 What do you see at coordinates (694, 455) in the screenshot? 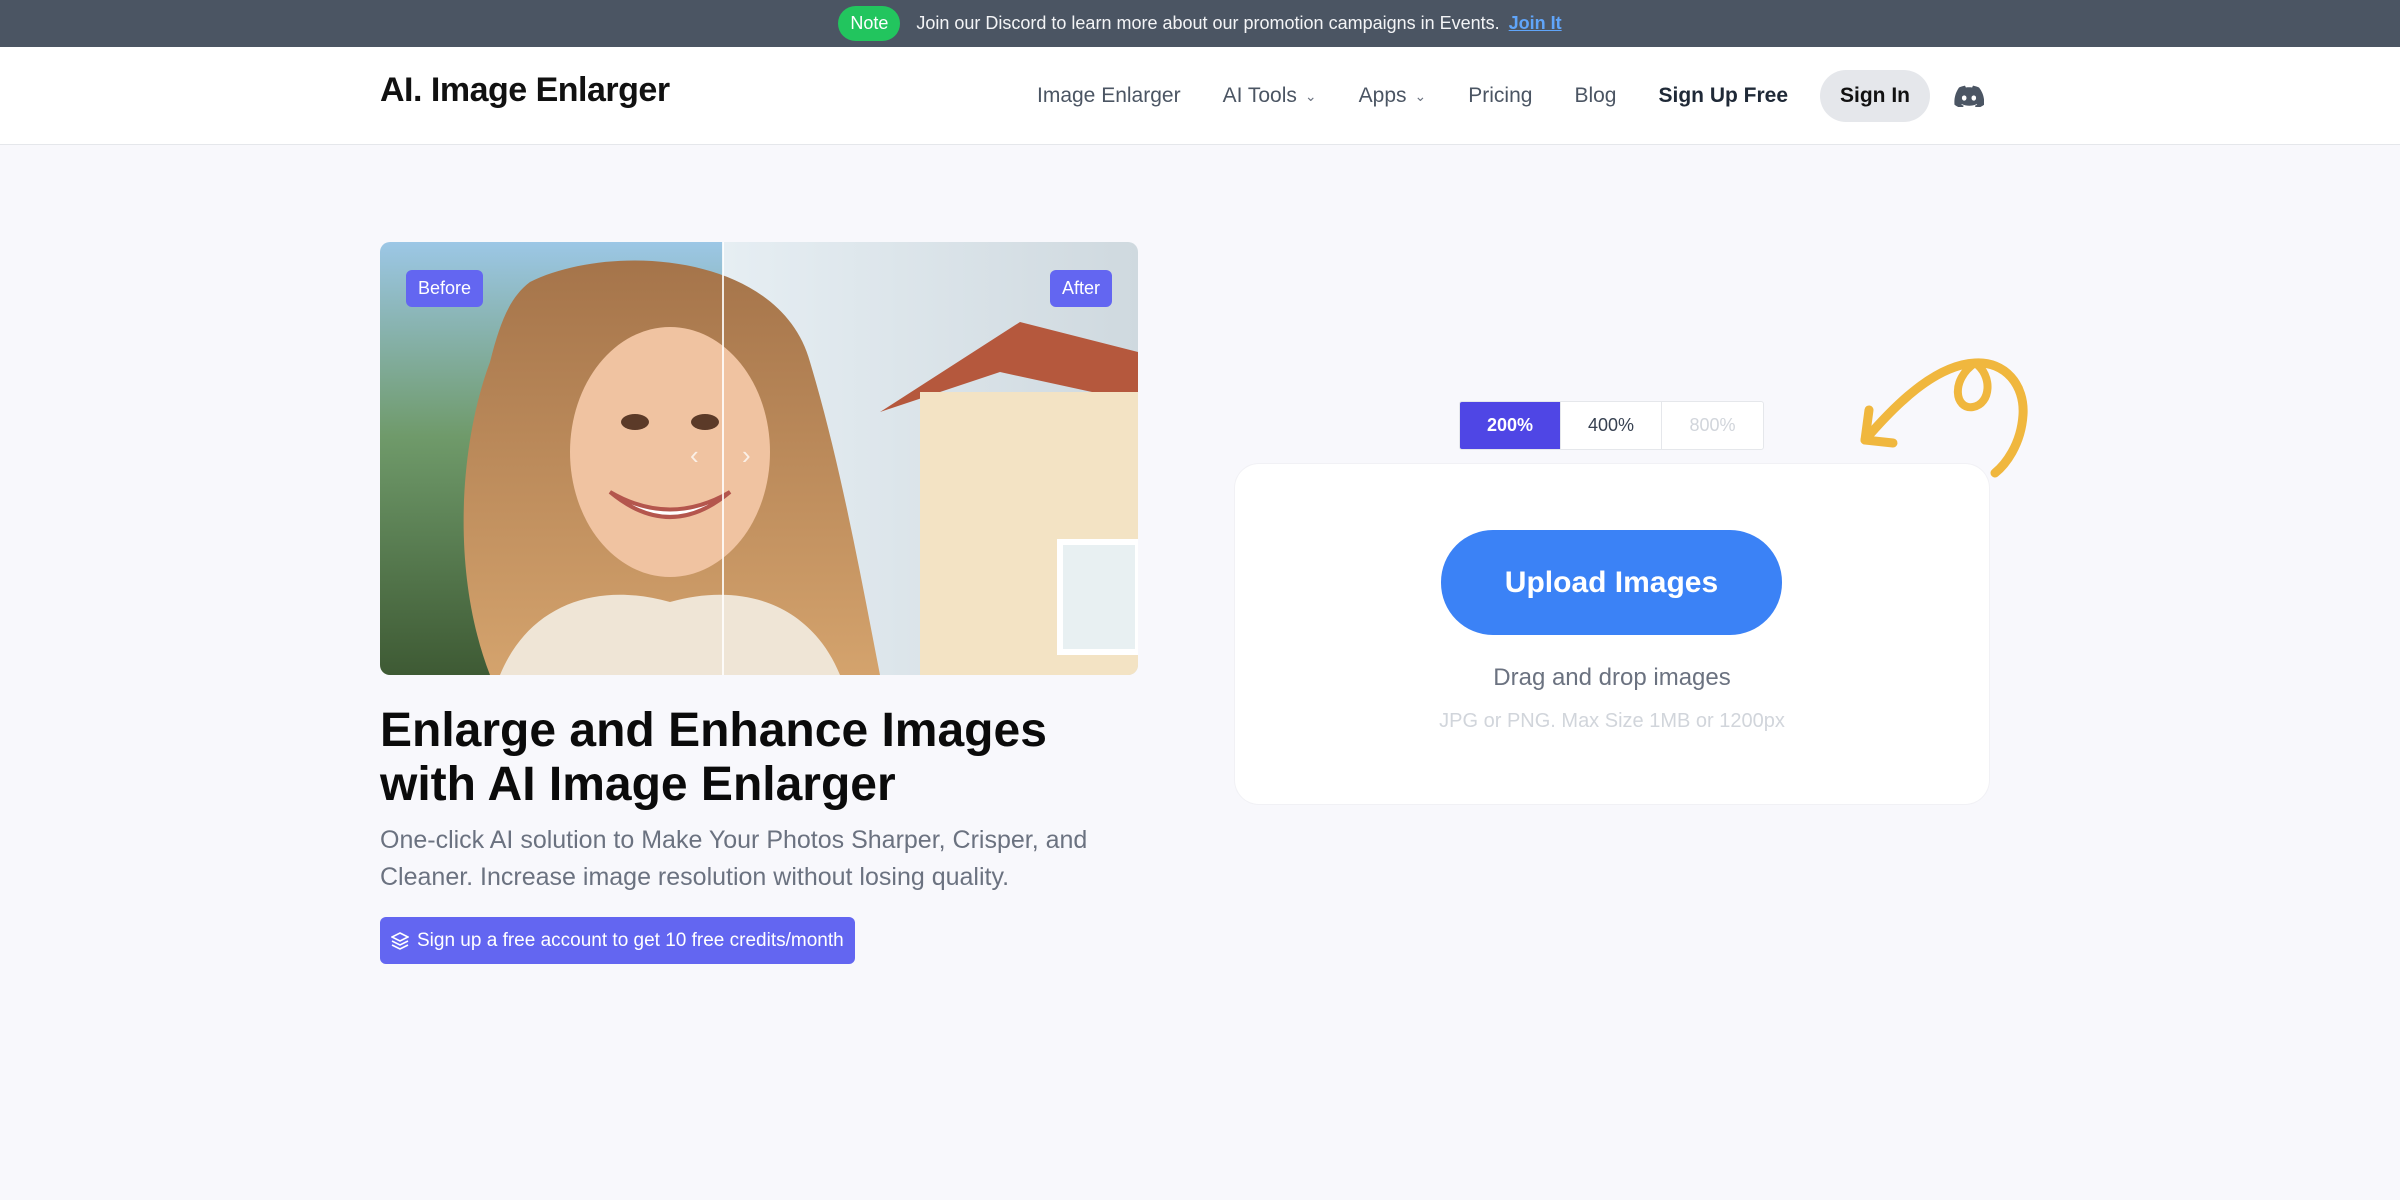
I see `chevron-left-icon: ‹` at bounding box center [694, 455].